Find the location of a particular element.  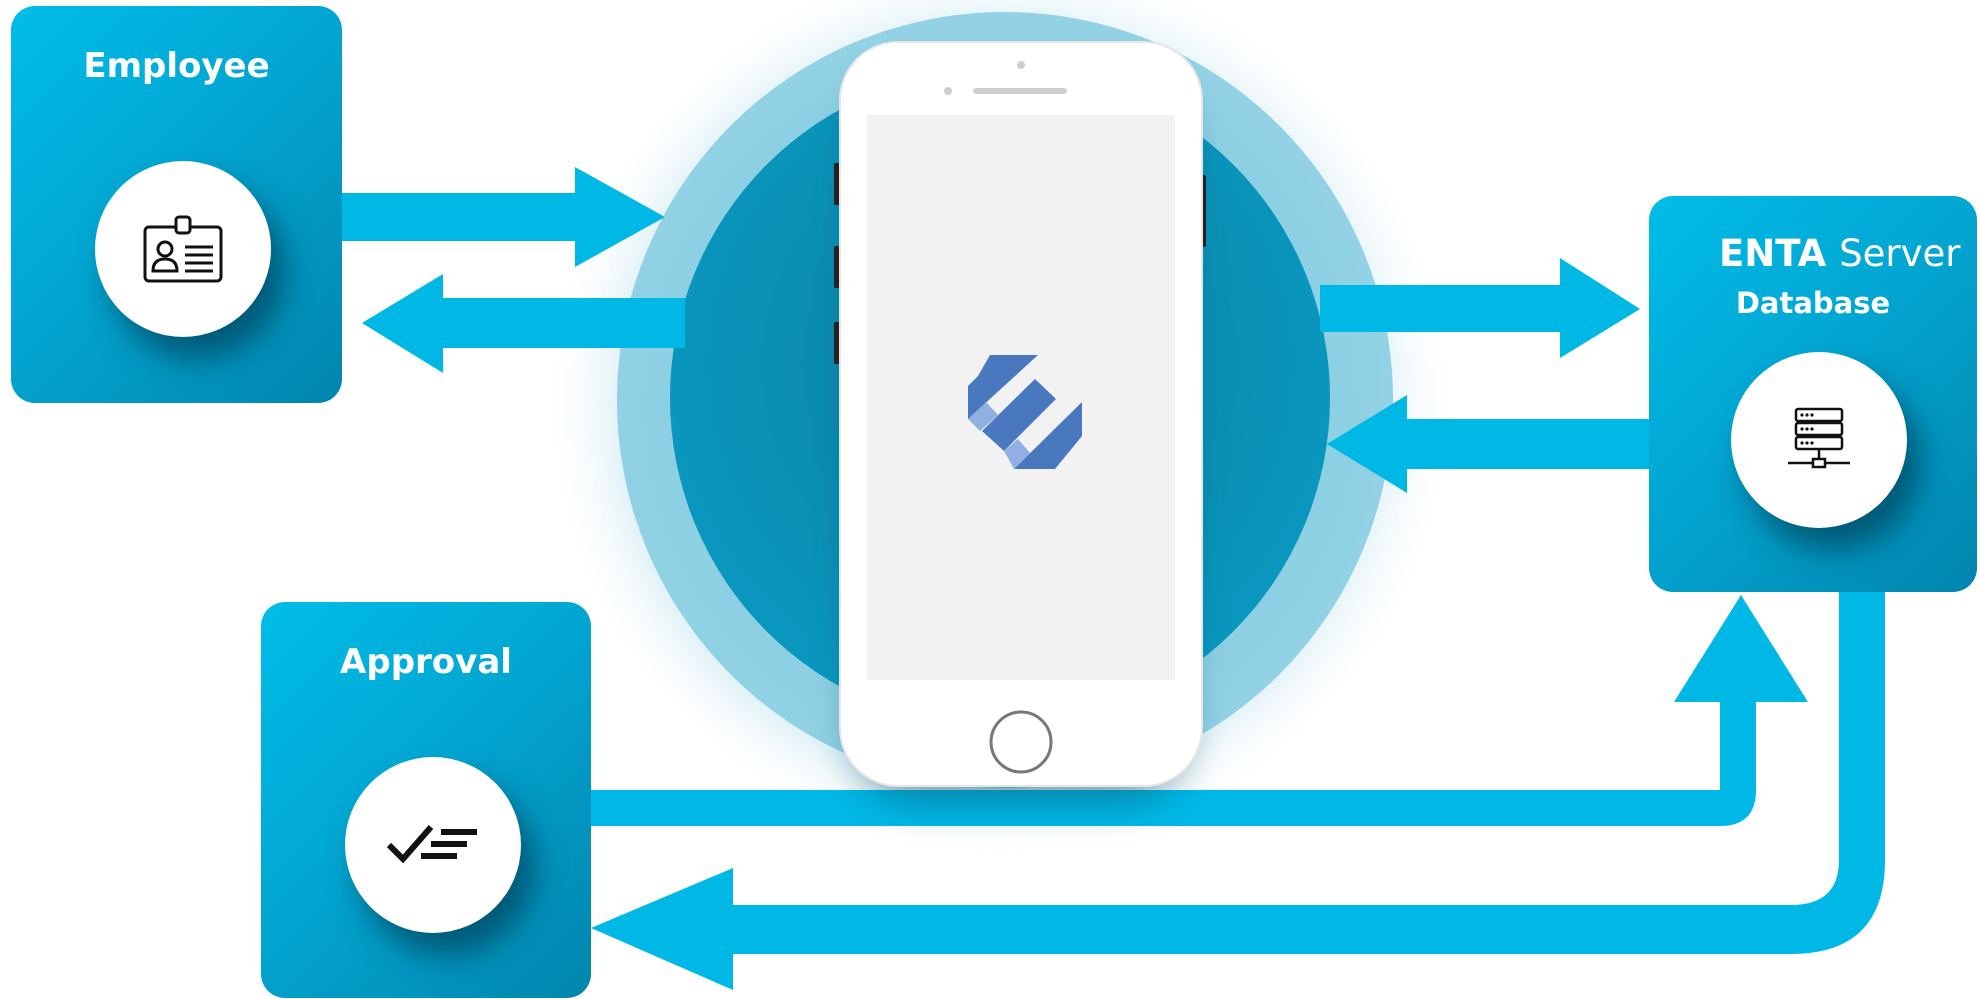

server-title-light: Server is located at coordinates (1900, 253).